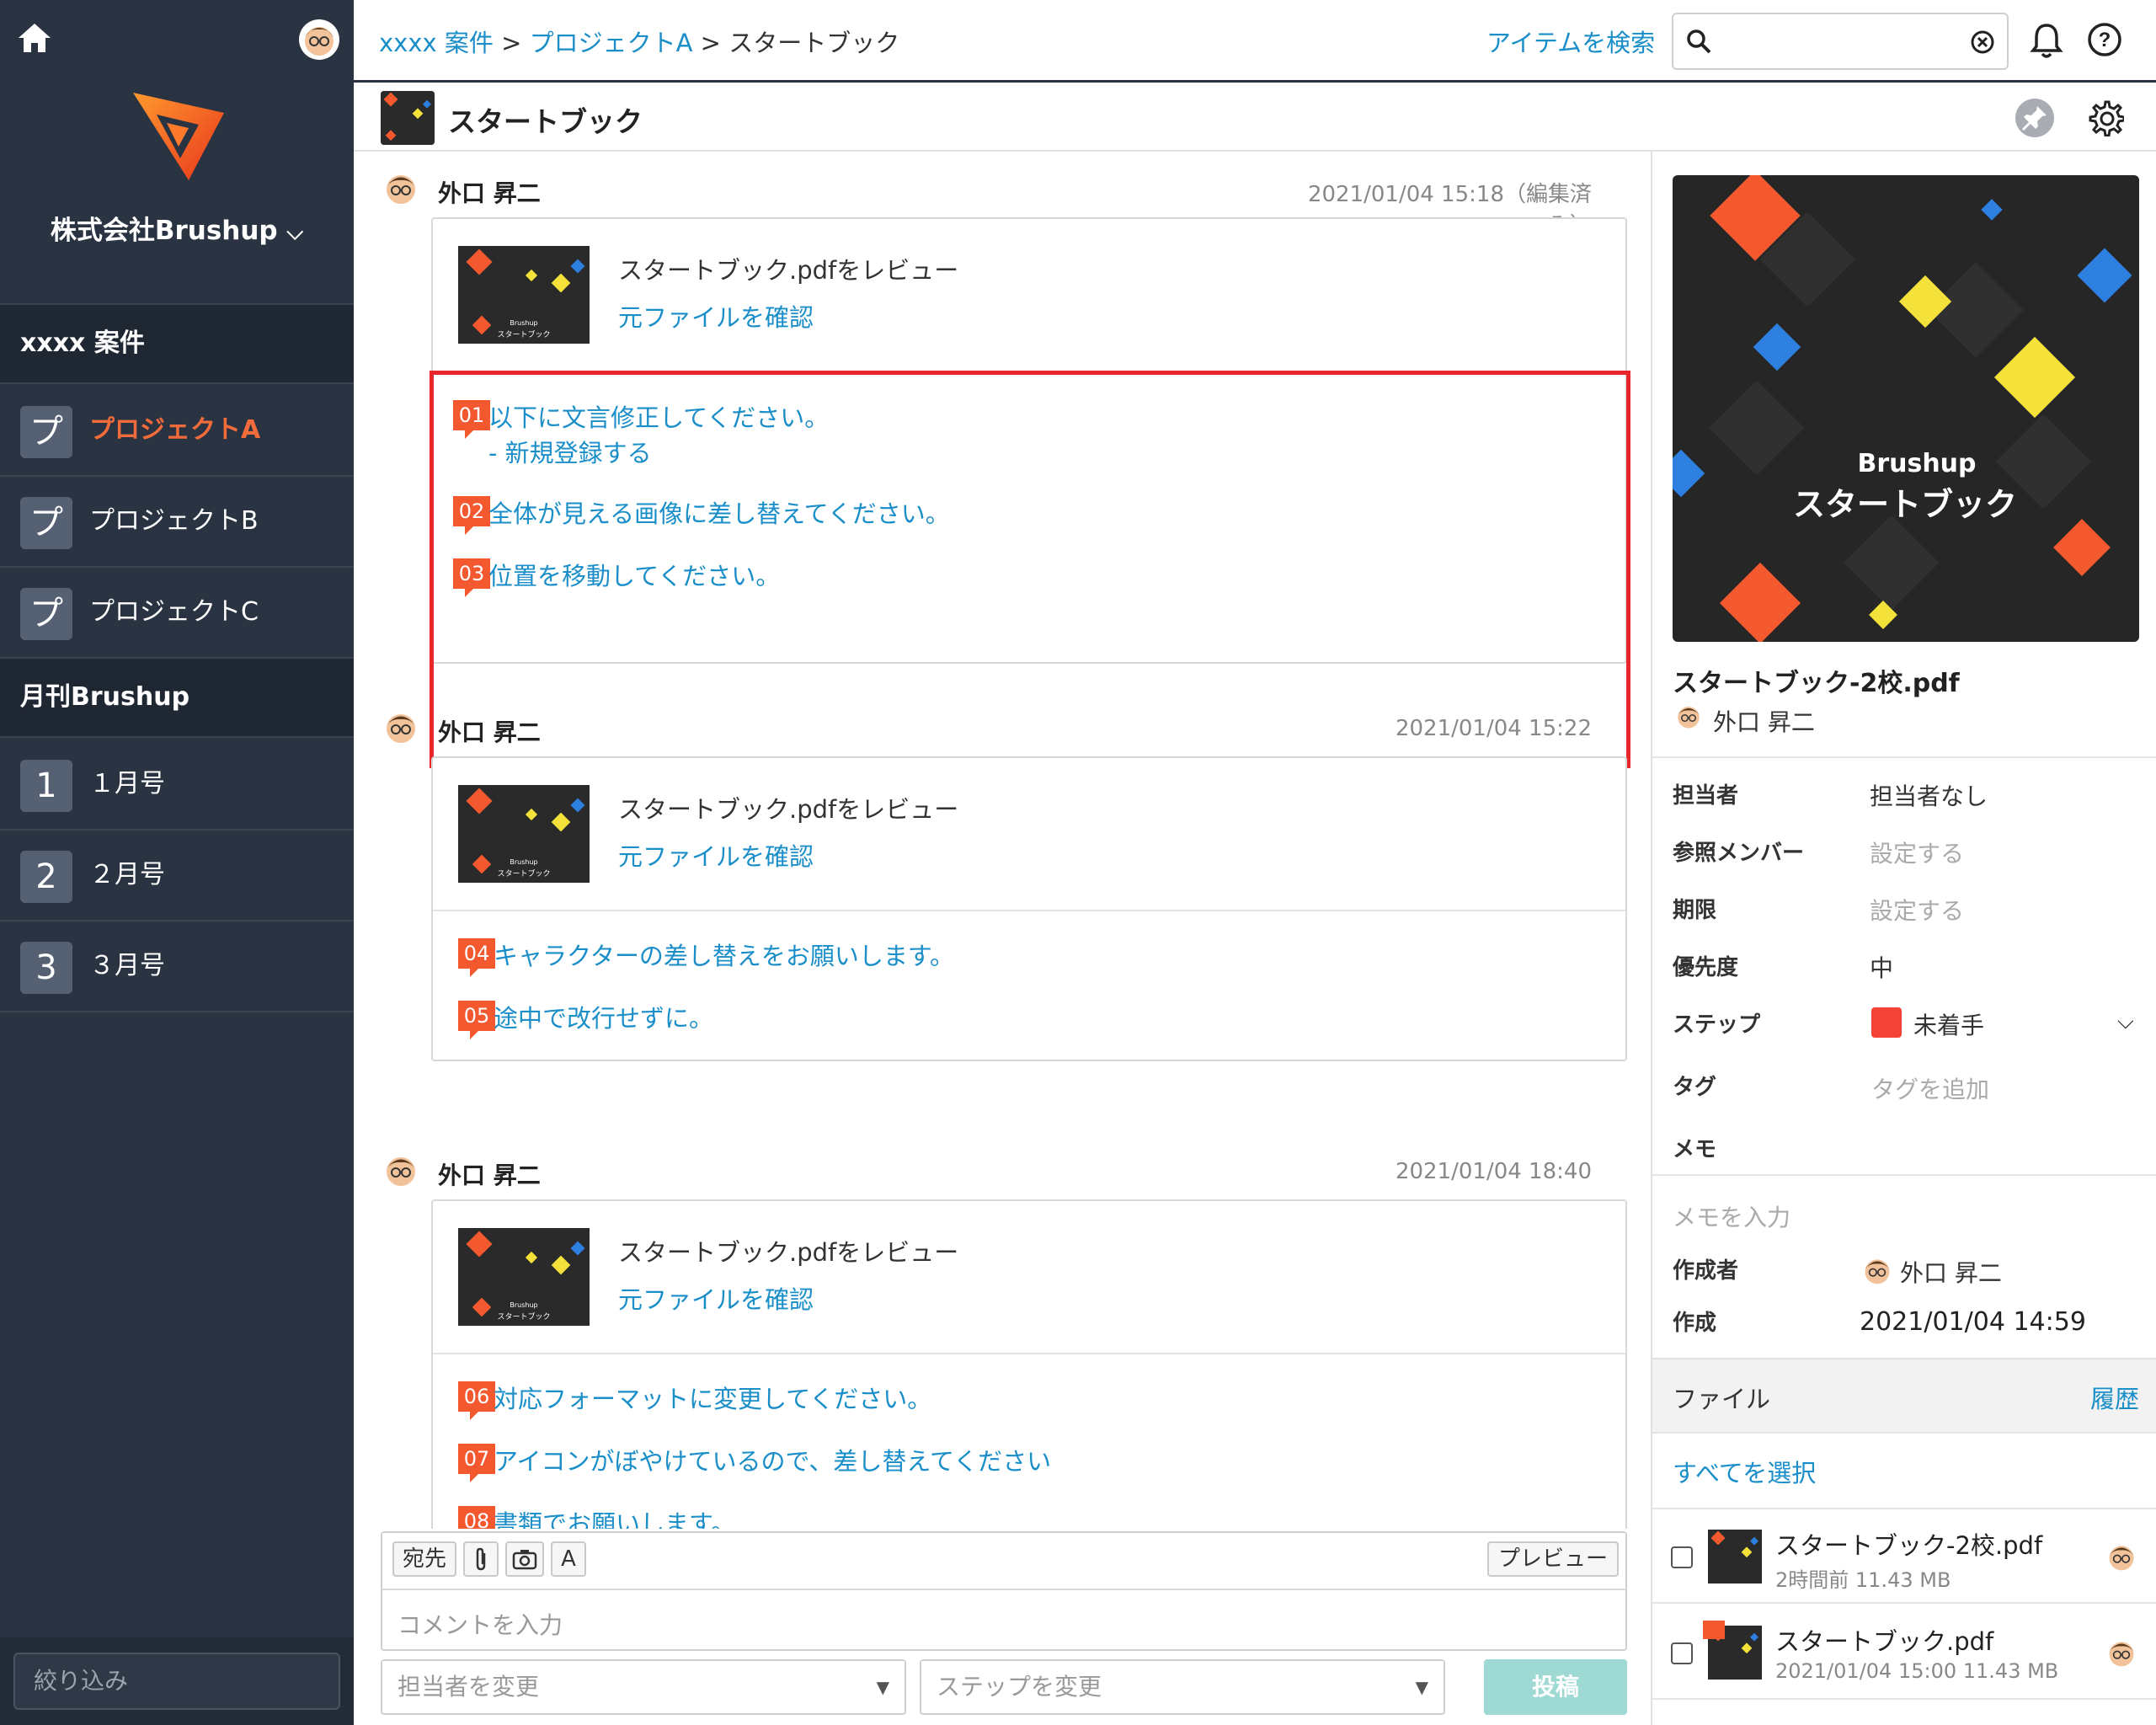  Describe the element at coordinates (1555, 1687) in the screenshot. I see `post-button: 投稿` at that location.